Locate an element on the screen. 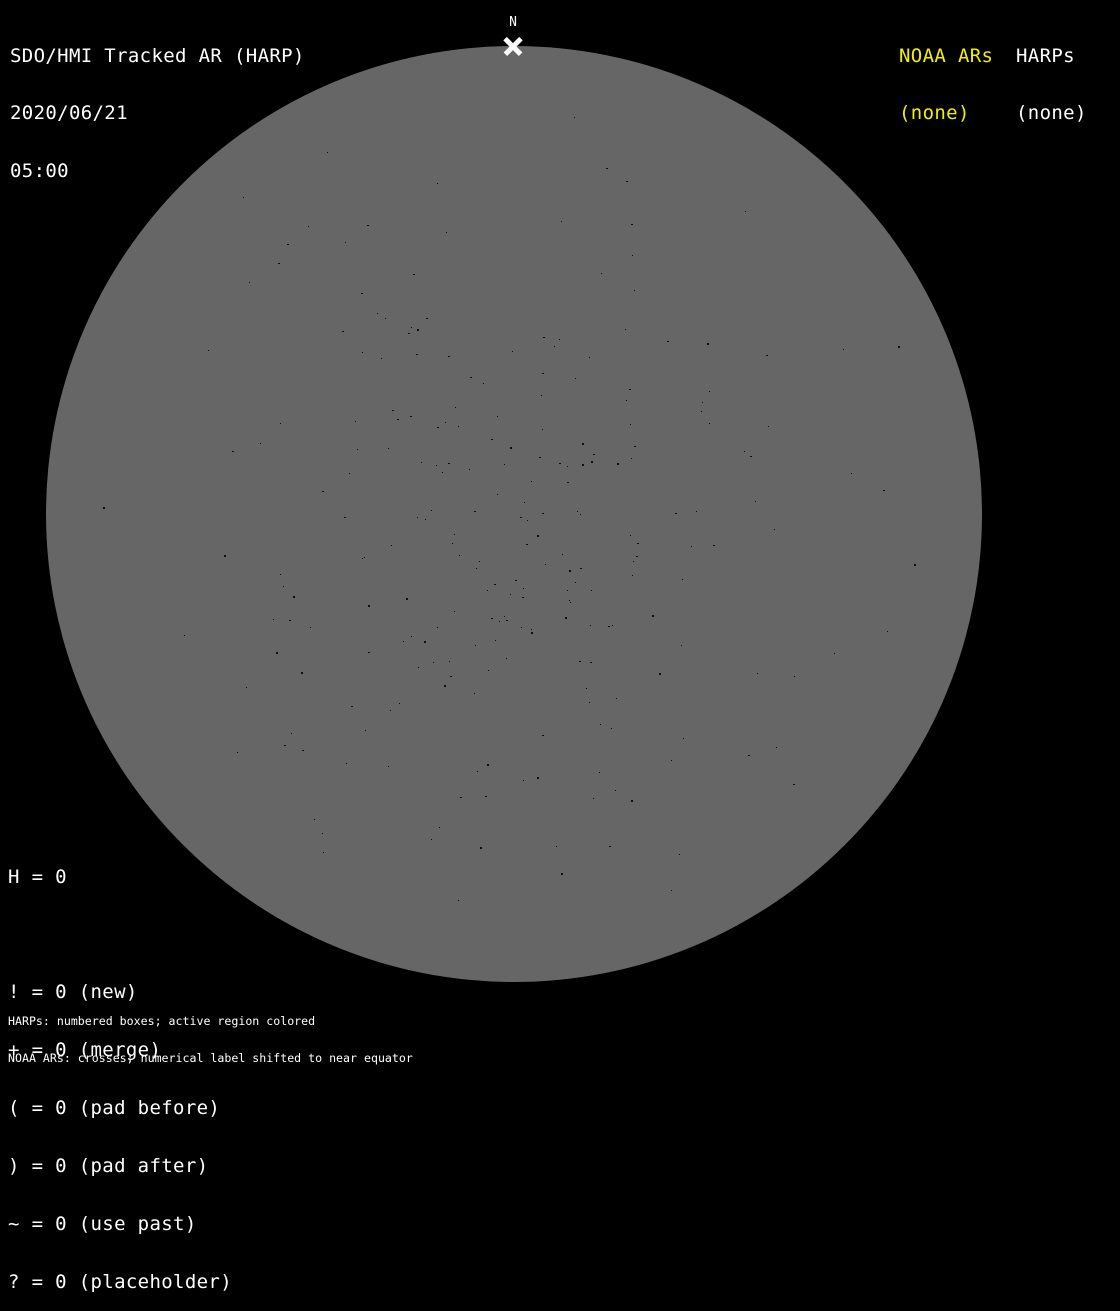 Image resolution: width=1120 pixels, height=1311 pixels. harp-count: H = 0 is located at coordinates (37, 876).